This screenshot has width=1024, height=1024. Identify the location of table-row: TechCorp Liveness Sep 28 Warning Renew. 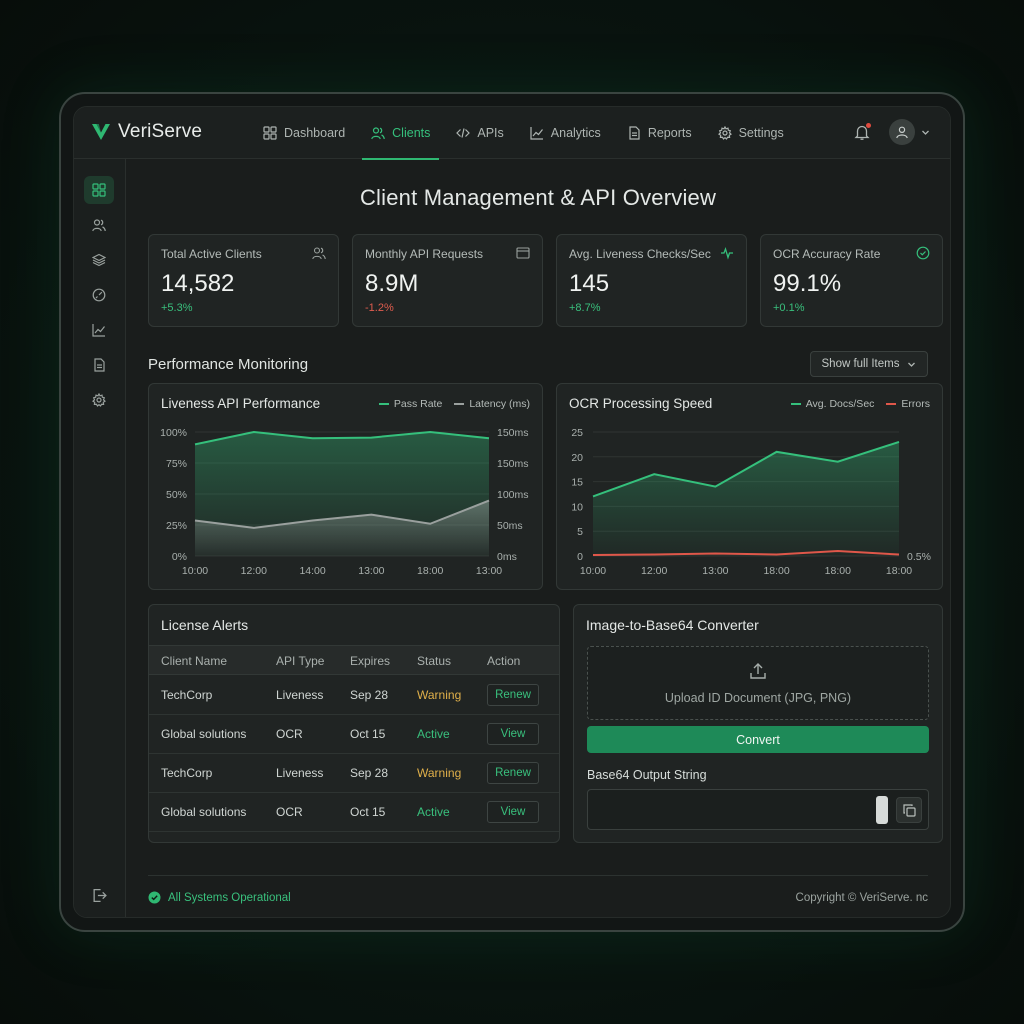
(354, 695).